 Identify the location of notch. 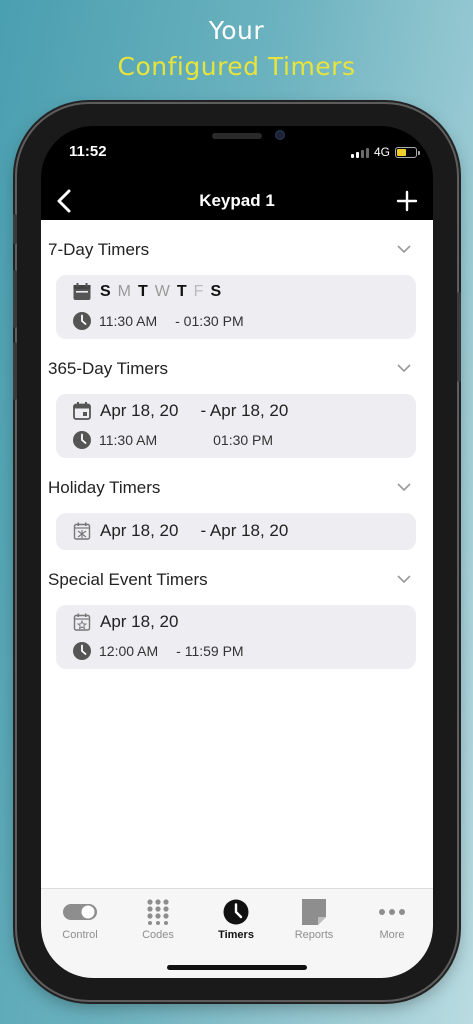
(238, 141).